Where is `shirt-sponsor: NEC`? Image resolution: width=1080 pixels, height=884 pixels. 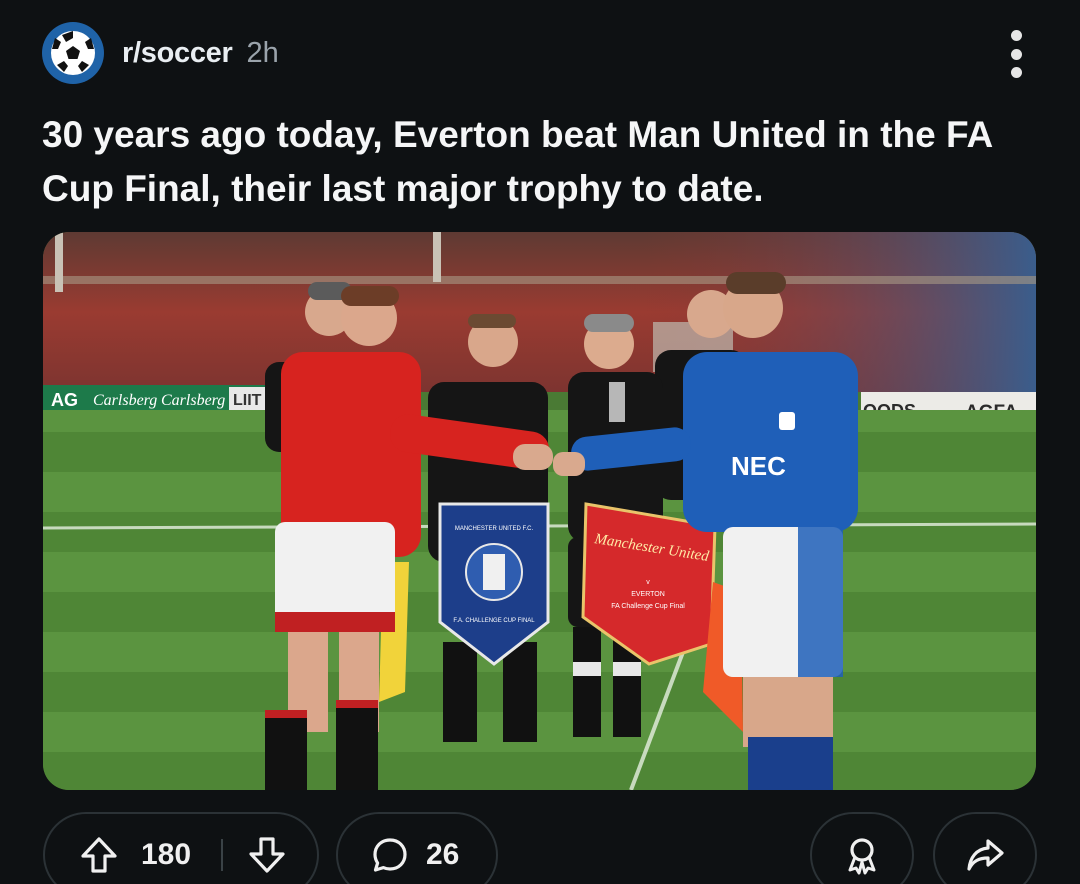
shirt-sponsor: NEC is located at coordinates (758, 466).